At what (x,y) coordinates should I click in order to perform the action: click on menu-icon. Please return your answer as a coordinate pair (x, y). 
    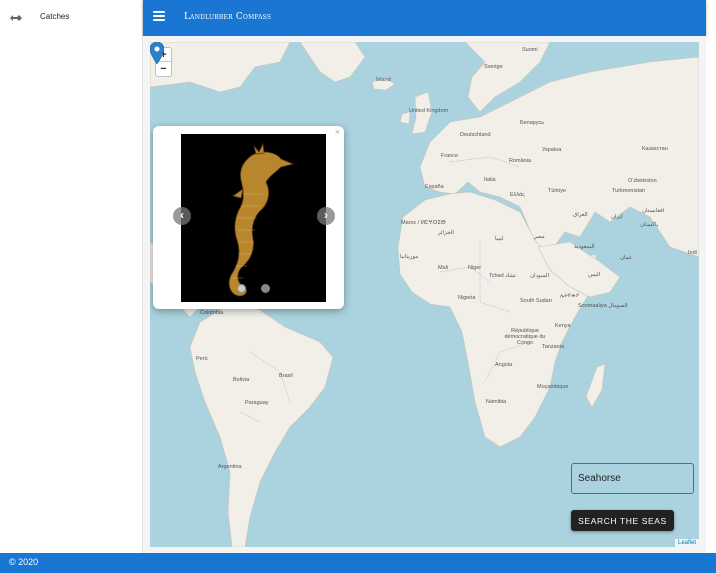
    Looking at the image, I should click on (159, 17).